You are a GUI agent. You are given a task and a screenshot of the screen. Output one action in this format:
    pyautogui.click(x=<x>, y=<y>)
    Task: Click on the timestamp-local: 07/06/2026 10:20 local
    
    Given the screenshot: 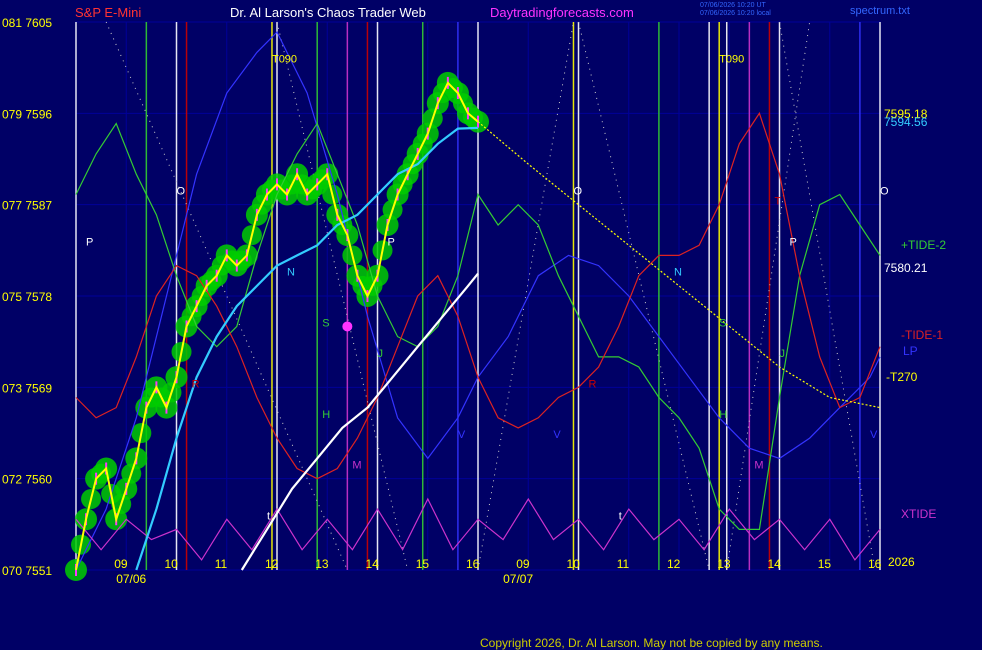 What is the action you would take?
    pyautogui.click(x=735, y=13)
    